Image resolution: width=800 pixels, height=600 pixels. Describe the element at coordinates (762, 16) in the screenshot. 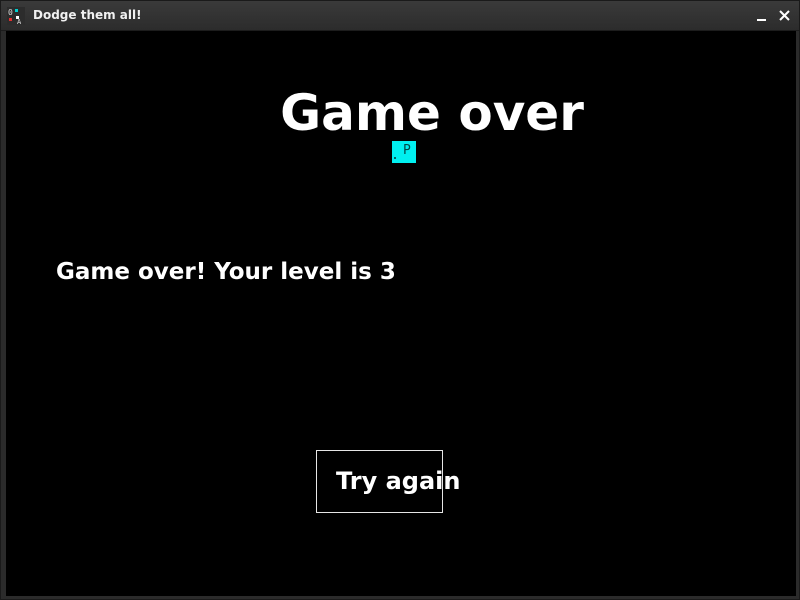

I see `minimize-button` at that location.